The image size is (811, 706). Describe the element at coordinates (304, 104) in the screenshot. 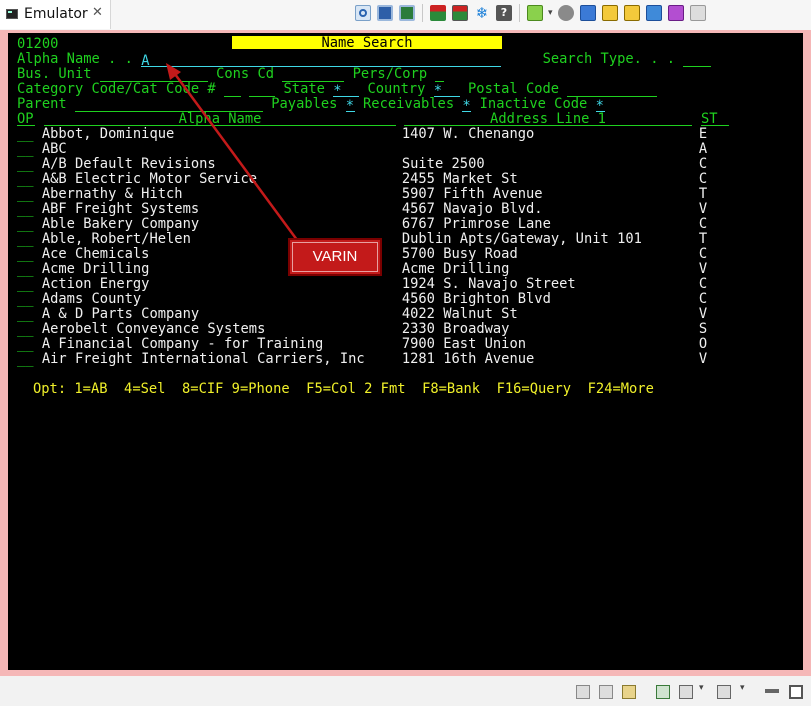

I see `payables-label: Payables` at that location.